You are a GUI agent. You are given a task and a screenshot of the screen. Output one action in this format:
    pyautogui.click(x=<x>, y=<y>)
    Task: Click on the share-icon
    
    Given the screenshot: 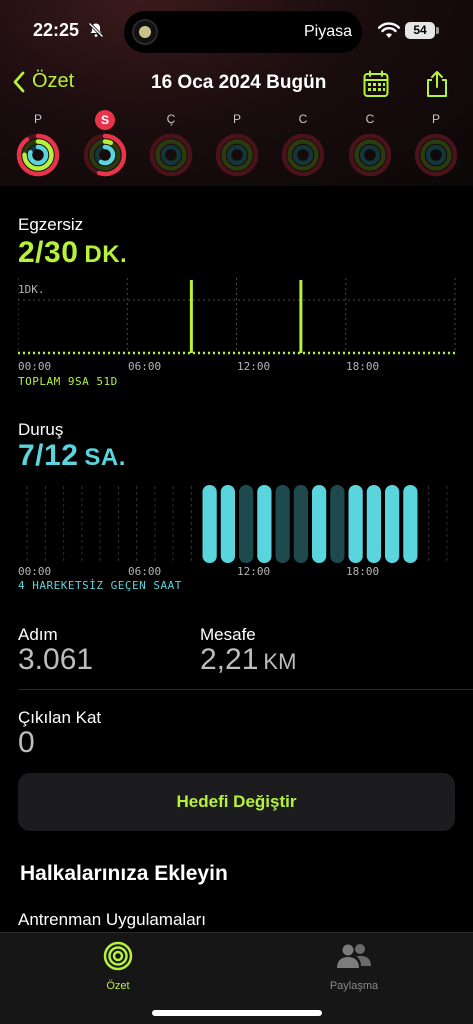 What is the action you would take?
    pyautogui.click(x=437, y=84)
    